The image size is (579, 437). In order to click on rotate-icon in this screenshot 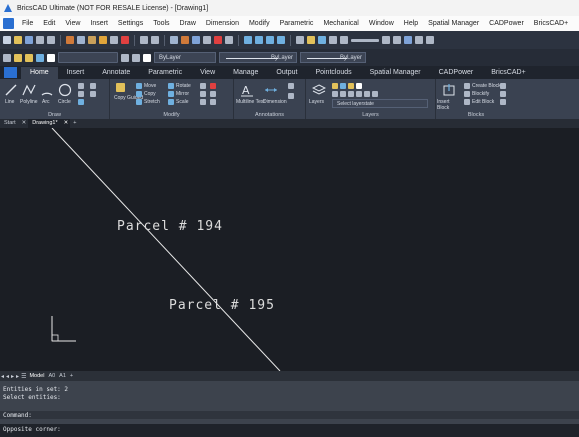, I will do `click(171, 86)`.